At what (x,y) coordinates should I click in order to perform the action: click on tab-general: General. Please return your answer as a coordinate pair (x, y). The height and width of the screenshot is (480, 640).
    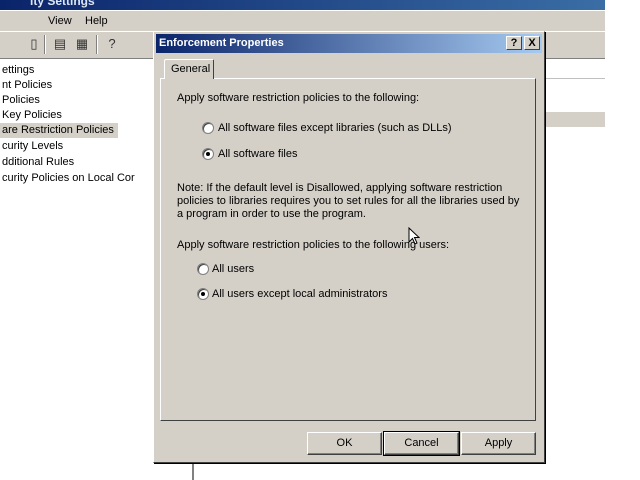
    Looking at the image, I should click on (189, 69).